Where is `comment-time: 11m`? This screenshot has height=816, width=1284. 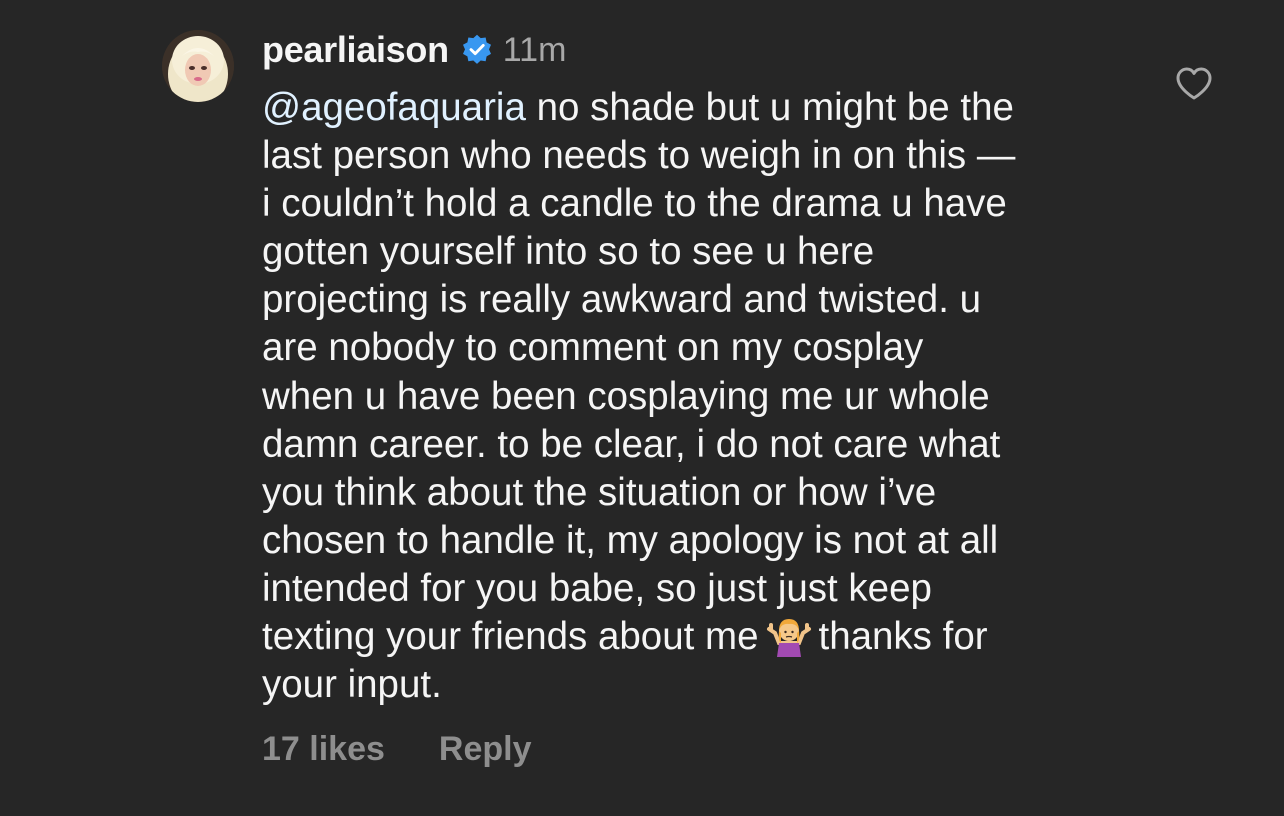
comment-time: 11m is located at coordinates (534, 49).